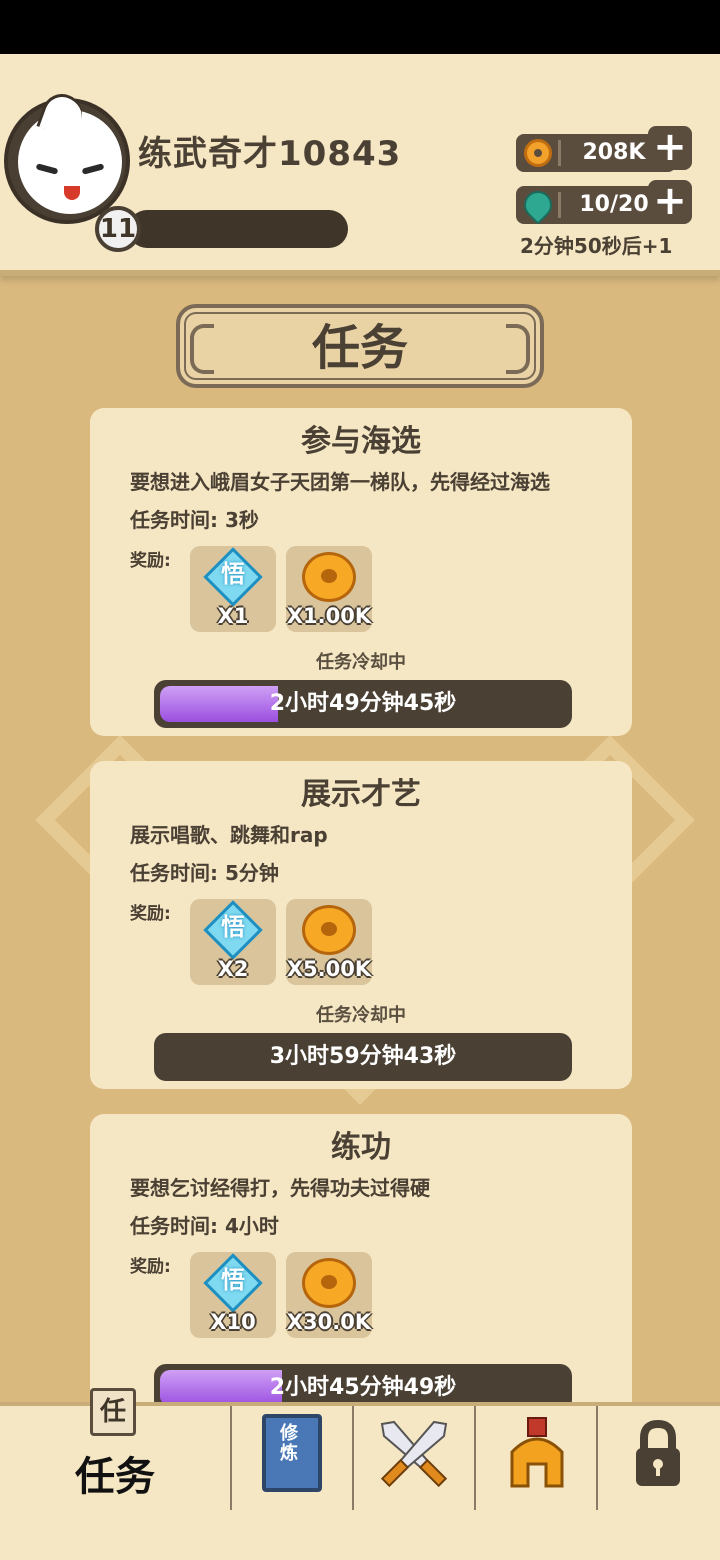  I want to click on status-bar, so click(360, 27).